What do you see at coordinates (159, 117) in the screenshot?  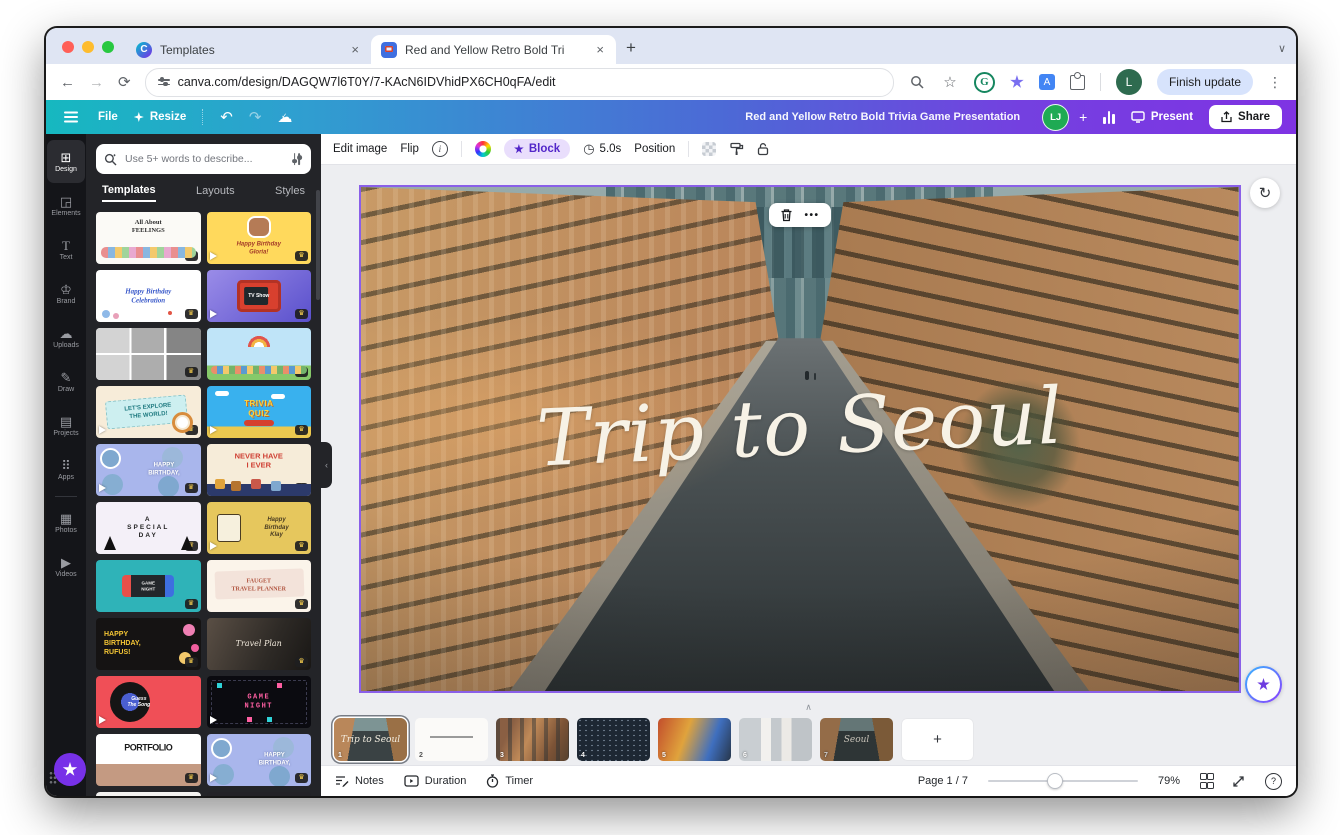 I see `resize-button: Resize` at bounding box center [159, 117].